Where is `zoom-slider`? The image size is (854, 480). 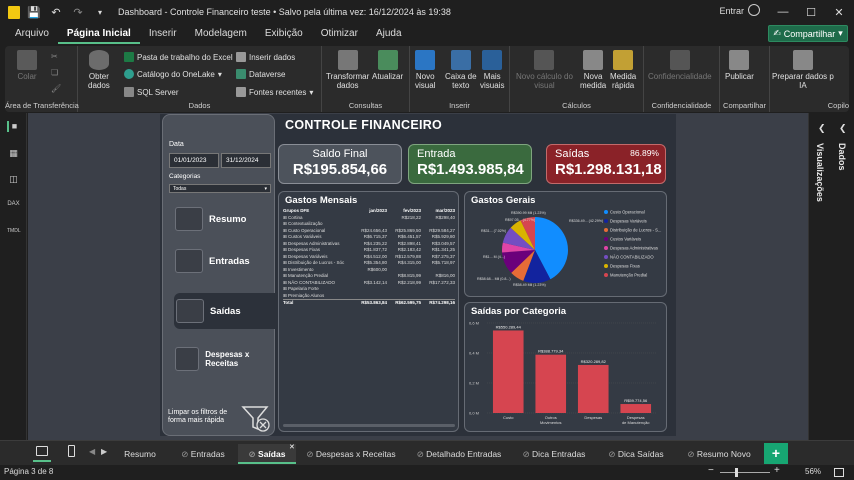
zoom-slider is located at coordinates (745, 472).